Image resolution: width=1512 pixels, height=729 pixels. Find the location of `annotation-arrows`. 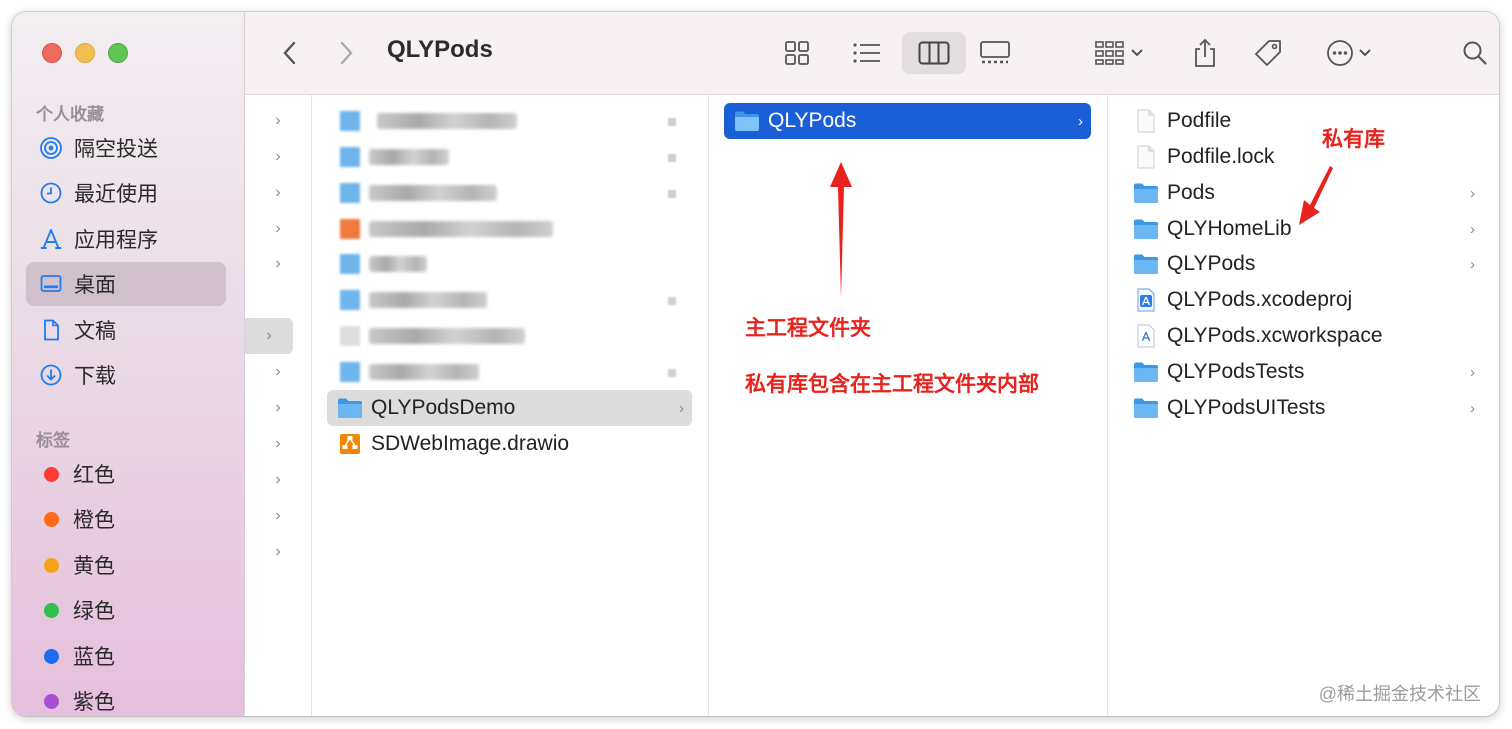

annotation-arrows is located at coordinates (1081, 230).